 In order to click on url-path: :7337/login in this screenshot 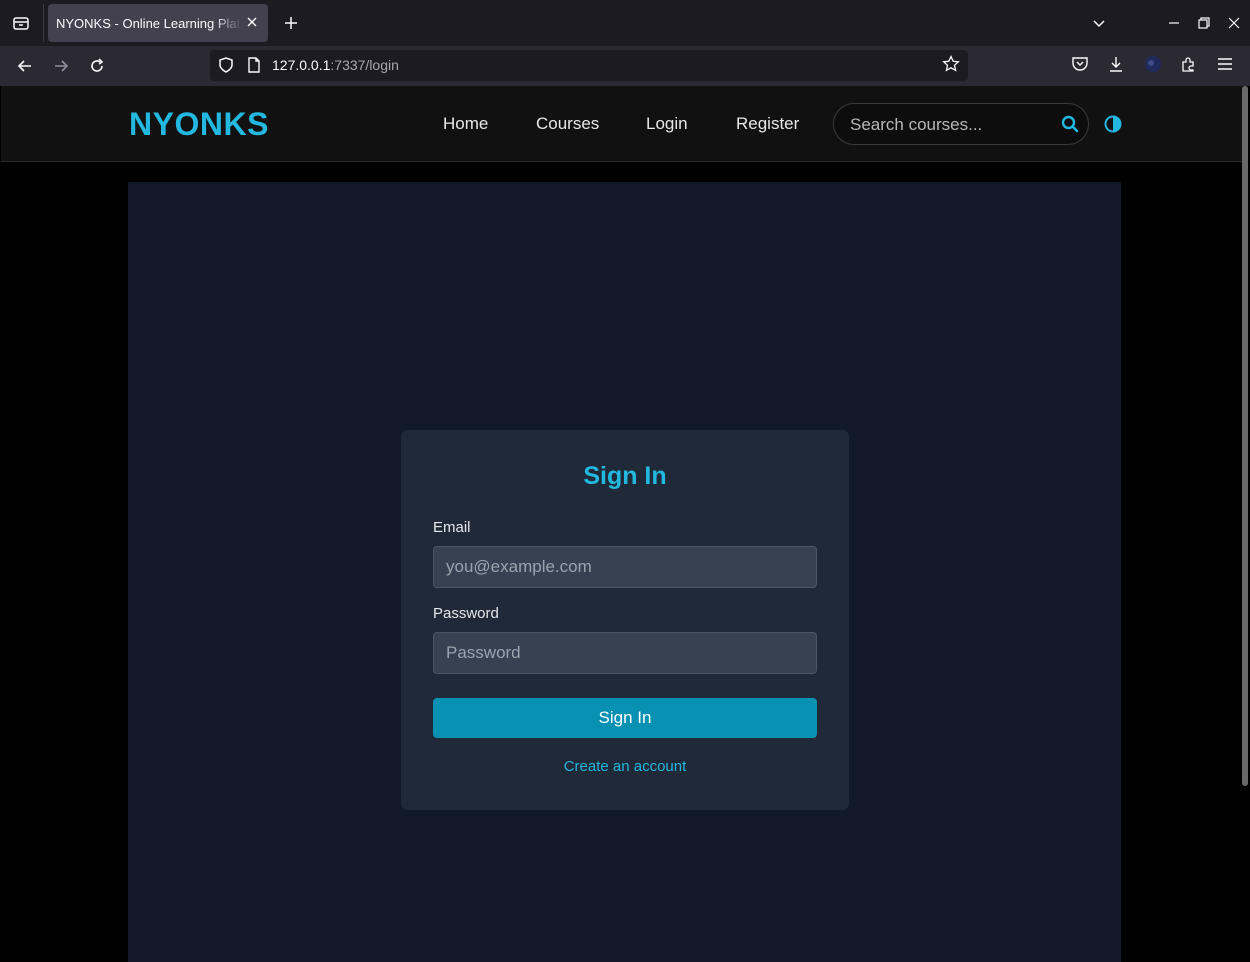, I will do `click(364, 65)`.